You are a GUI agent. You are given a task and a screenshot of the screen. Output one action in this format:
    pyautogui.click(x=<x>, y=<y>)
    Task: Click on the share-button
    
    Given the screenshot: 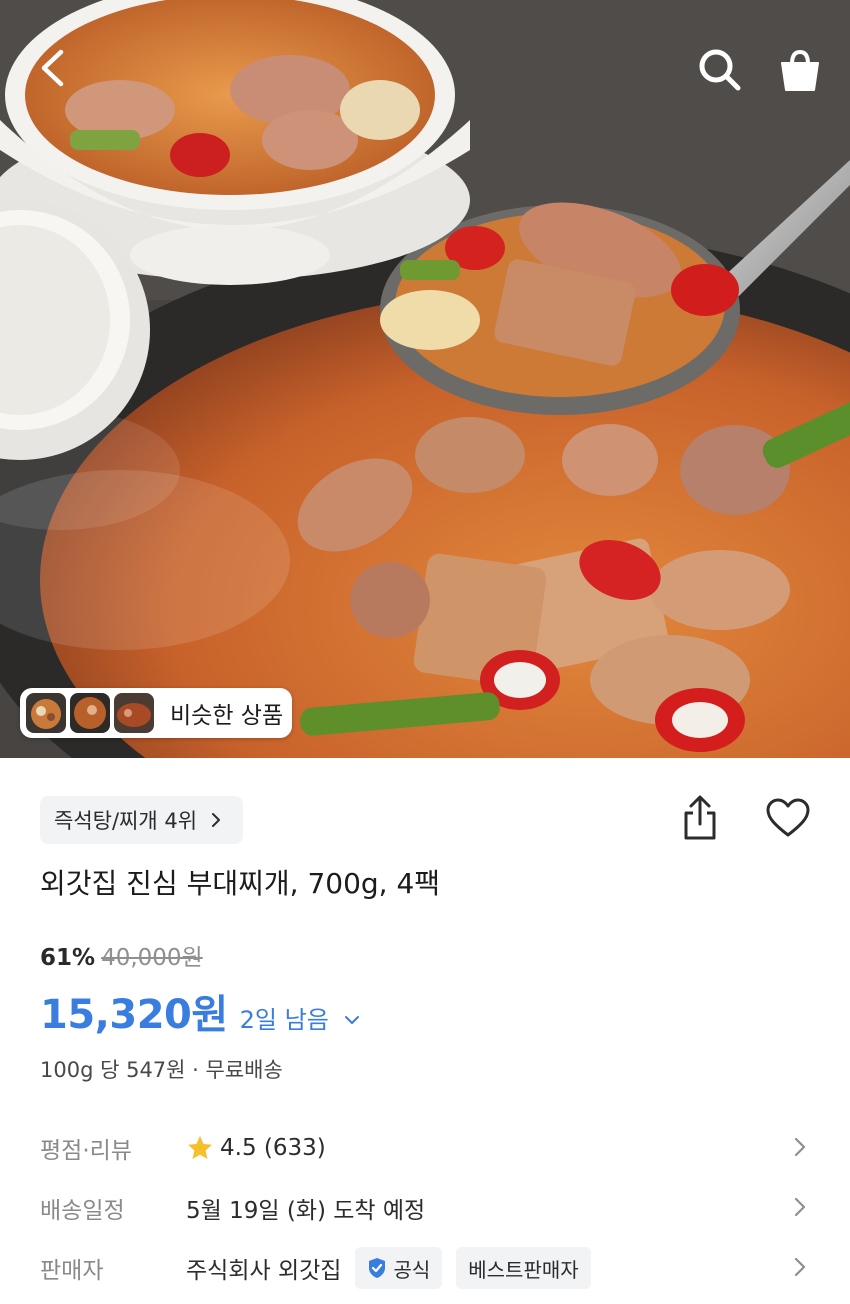 What is the action you would take?
    pyautogui.click(x=700, y=818)
    